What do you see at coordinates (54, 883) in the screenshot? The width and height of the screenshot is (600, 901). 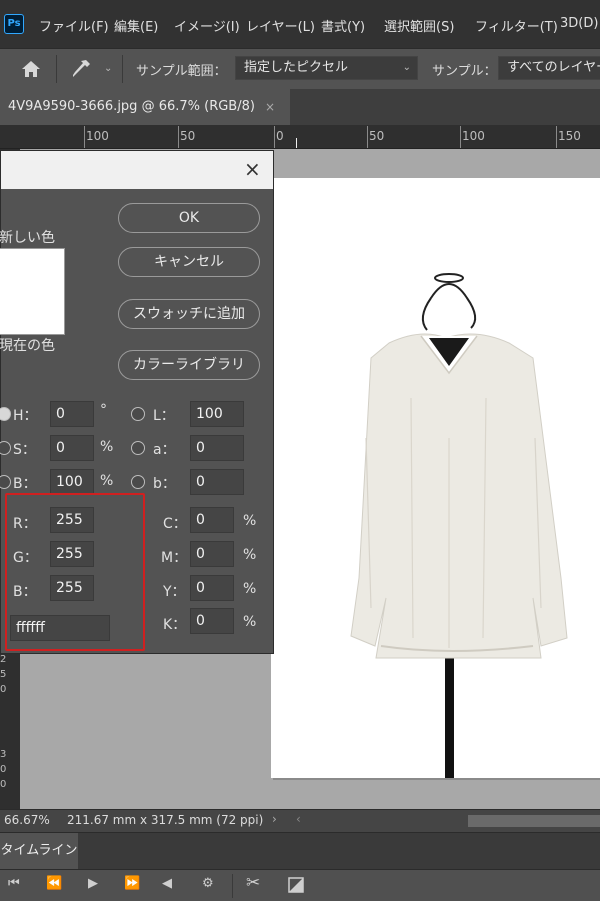 I see `previous-frame-icon: ⏪` at bounding box center [54, 883].